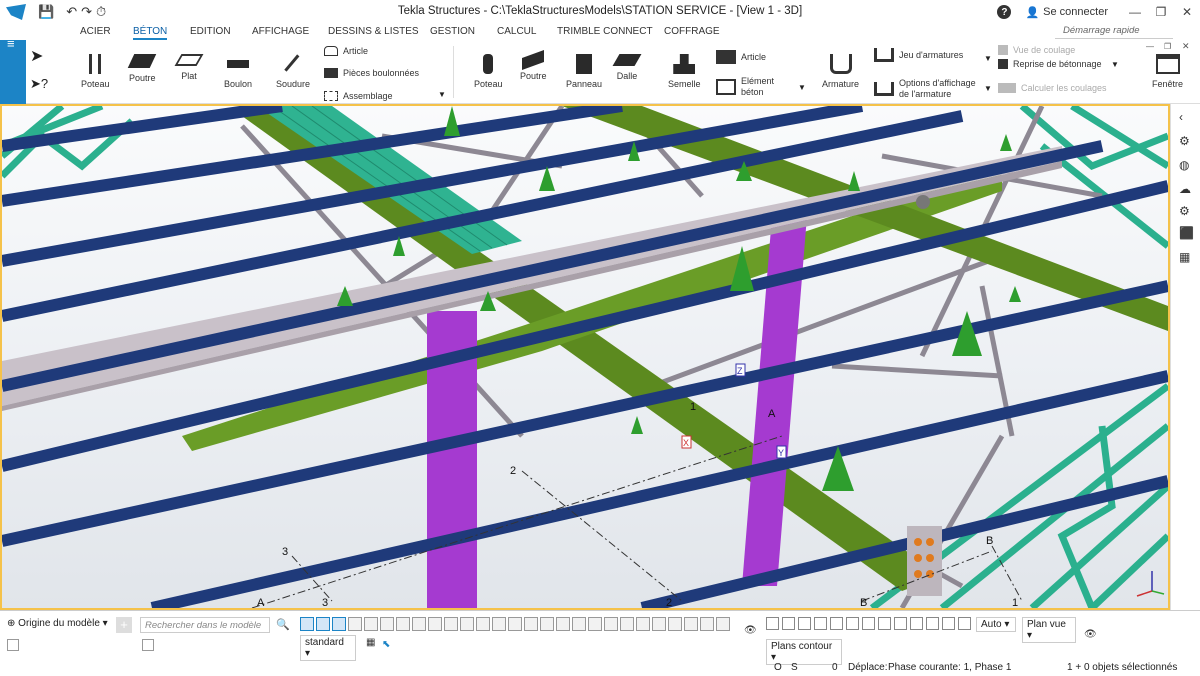 This screenshot has height=676, width=1200. Describe the element at coordinates (1050, 64) in the screenshot. I see `pour-break-button: Reprise de bétonnage` at that location.